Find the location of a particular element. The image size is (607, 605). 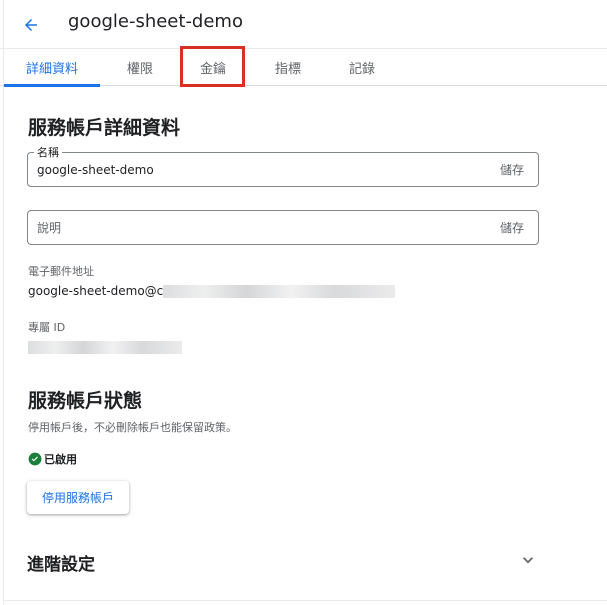

tab-permissions: 權限 is located at coordinates (140, 67).